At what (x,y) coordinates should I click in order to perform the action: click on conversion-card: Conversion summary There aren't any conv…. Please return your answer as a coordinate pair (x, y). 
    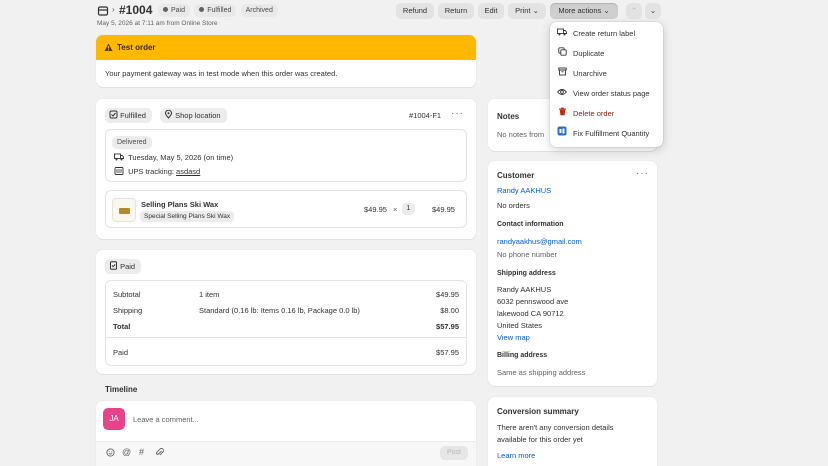
    Looking at the image, I should click on (572, 431).